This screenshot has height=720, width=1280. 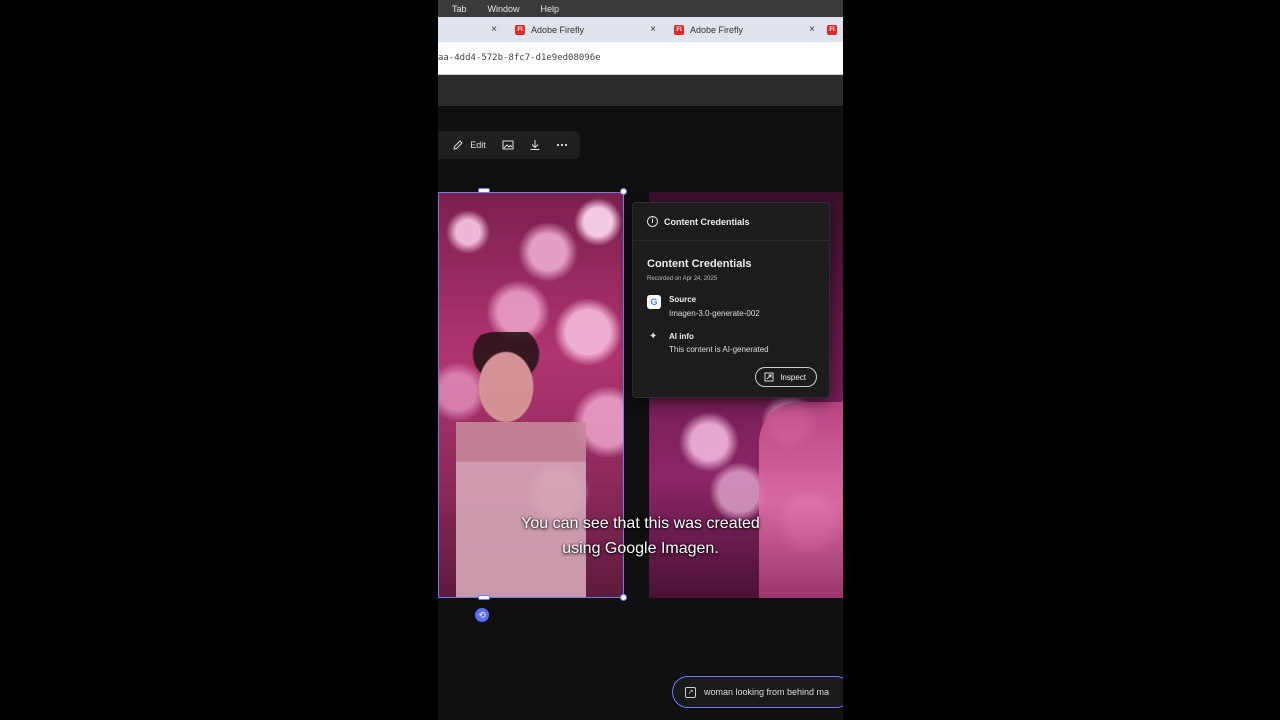 I want to click on browser-tab: ×, so click(x=470, y=29).